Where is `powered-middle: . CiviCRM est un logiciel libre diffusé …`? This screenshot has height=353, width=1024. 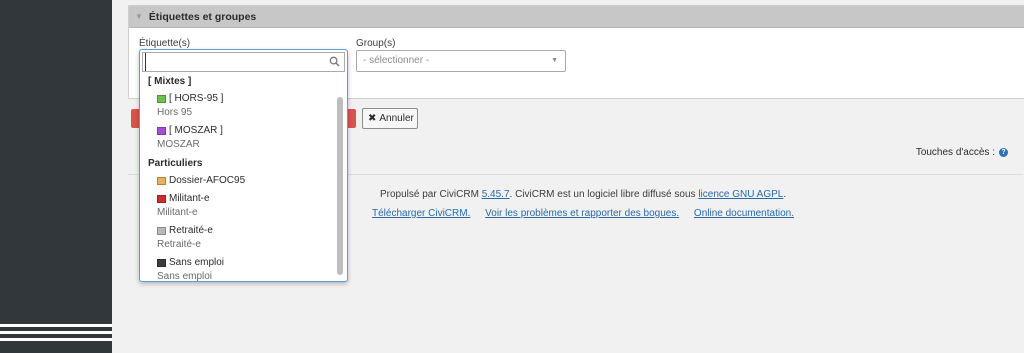
powered-middle: . CiviCRM est un logiciel libre diffusé … is located at coordinates (602, 194).